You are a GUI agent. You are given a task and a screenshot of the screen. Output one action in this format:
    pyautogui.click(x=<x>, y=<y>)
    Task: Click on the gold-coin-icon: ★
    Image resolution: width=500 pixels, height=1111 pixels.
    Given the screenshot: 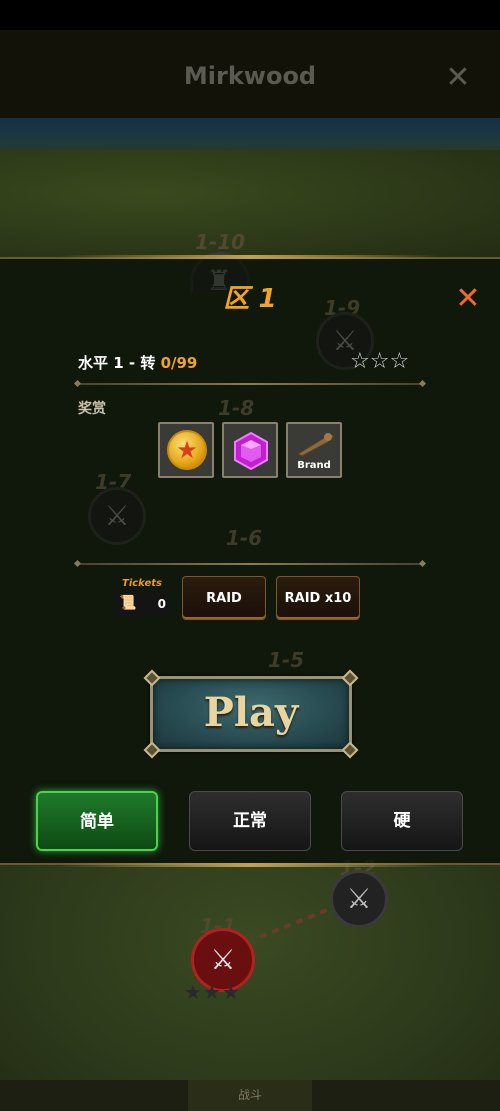 What is the action you would take?
    pyautogui.click(x=187, y=450)
    